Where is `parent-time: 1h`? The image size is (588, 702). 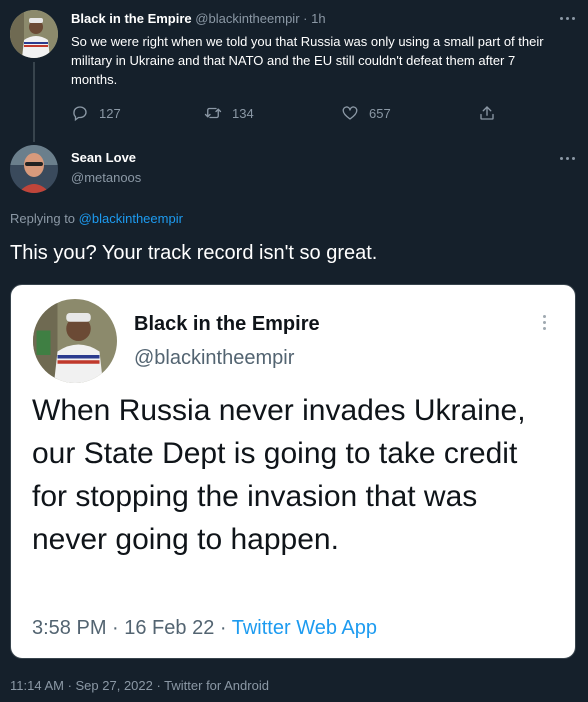 parent-time: 1h is located at coordinates (318, 18).